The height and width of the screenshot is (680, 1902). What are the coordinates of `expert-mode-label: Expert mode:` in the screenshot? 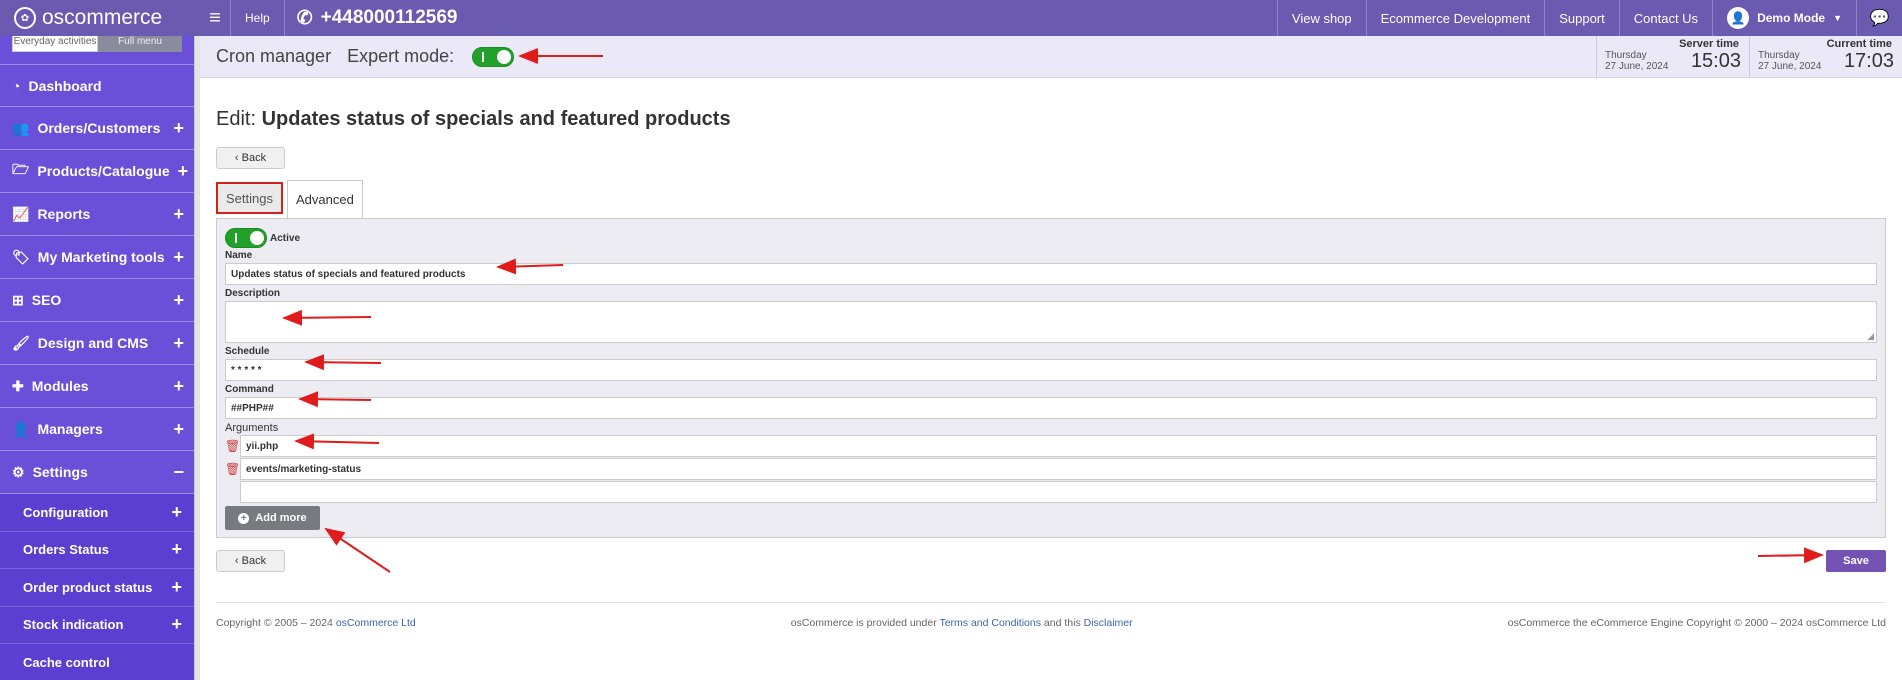 It's located at (401, 56).